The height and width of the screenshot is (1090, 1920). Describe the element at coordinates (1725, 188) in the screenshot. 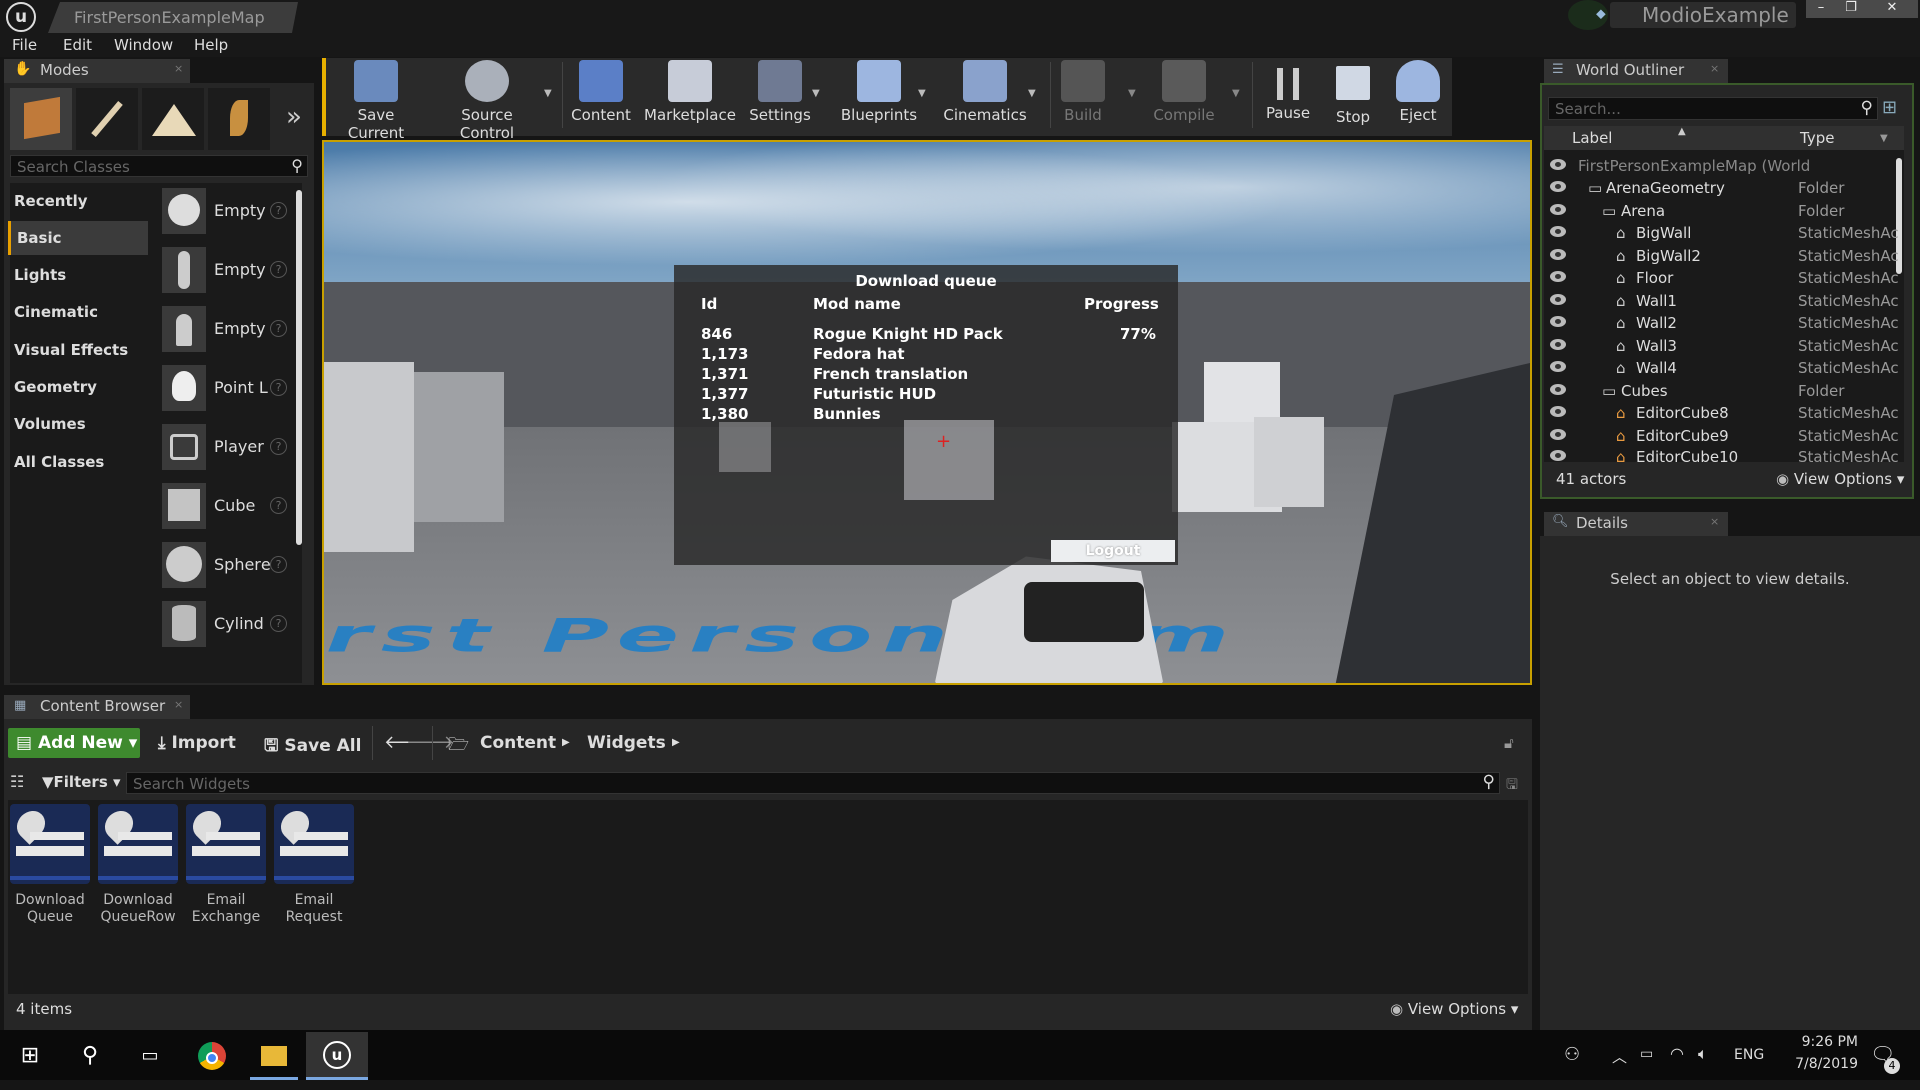

I see `outliner-row-folder: ▭ ArenaGeometry Folder` at that location.